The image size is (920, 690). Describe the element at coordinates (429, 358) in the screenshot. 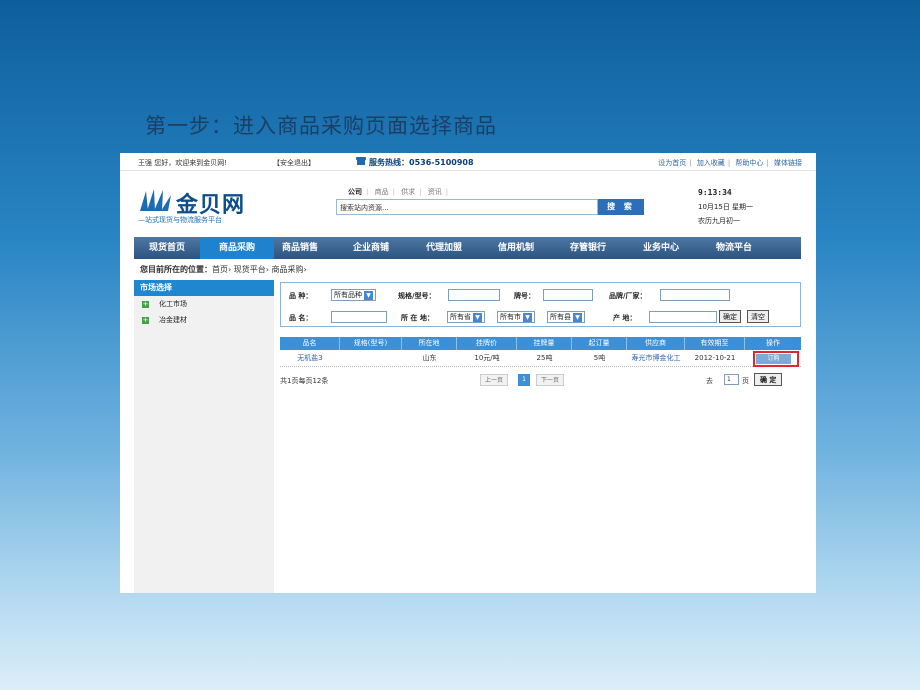

I see `cell-location: 山东` at that location.